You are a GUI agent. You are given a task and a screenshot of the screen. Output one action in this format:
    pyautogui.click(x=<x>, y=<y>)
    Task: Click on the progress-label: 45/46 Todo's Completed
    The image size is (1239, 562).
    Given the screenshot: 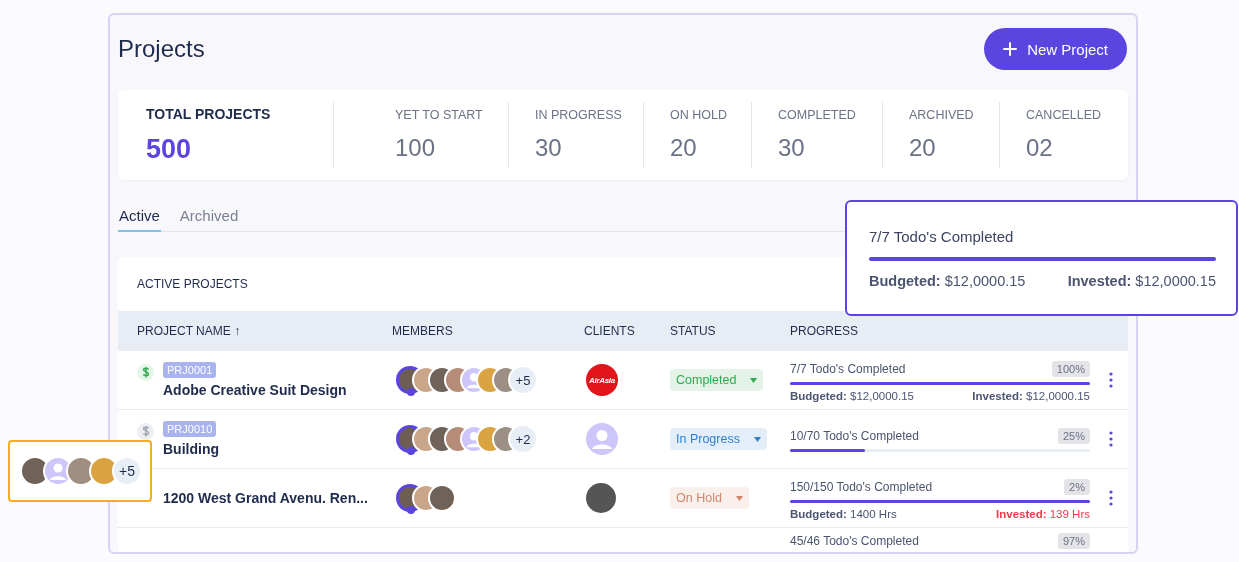 What is the action you would take?
    pyautogui.click(x=854, y=541)
    